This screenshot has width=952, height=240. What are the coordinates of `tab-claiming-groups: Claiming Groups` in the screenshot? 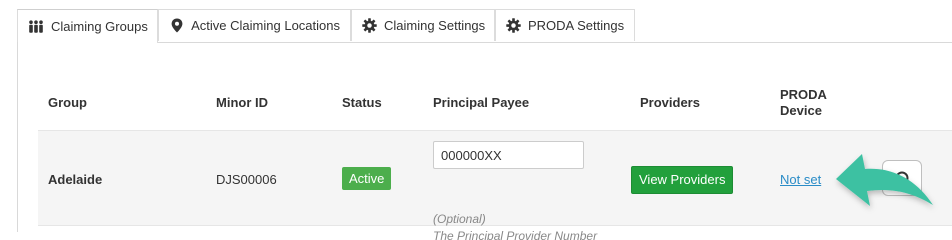 It's located at (87, 26).